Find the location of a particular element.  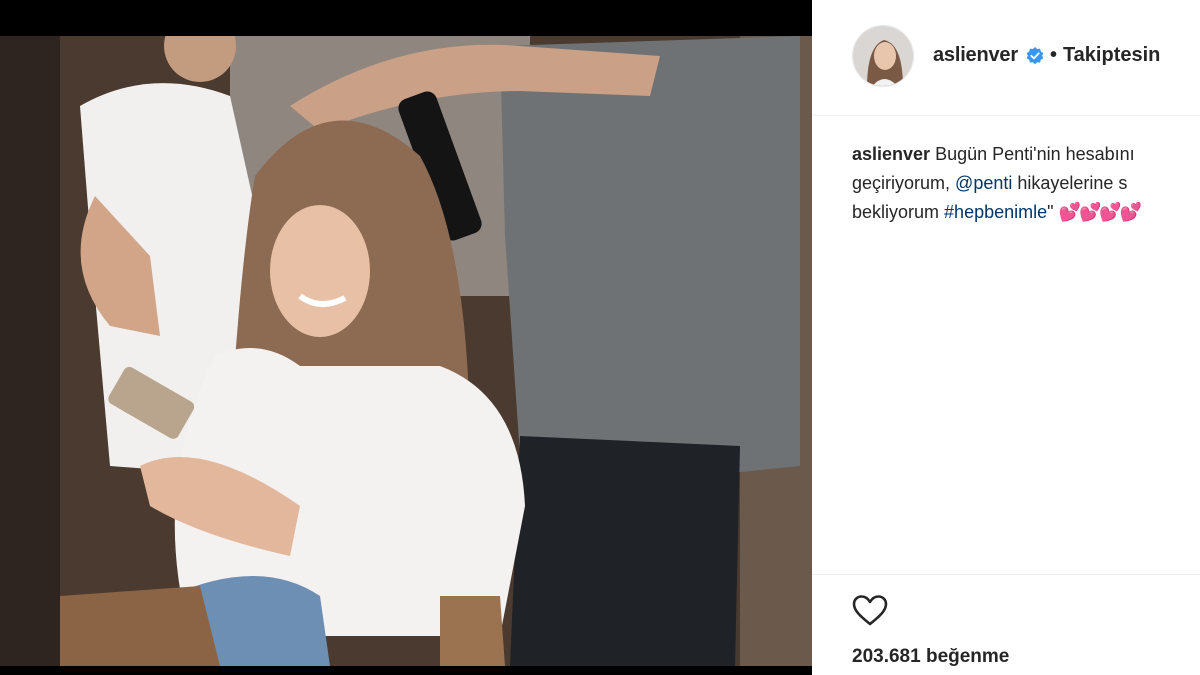

caption-line-2: geçiriyorum, @penti hikayelerine s is located at coordinates (1026, 183).